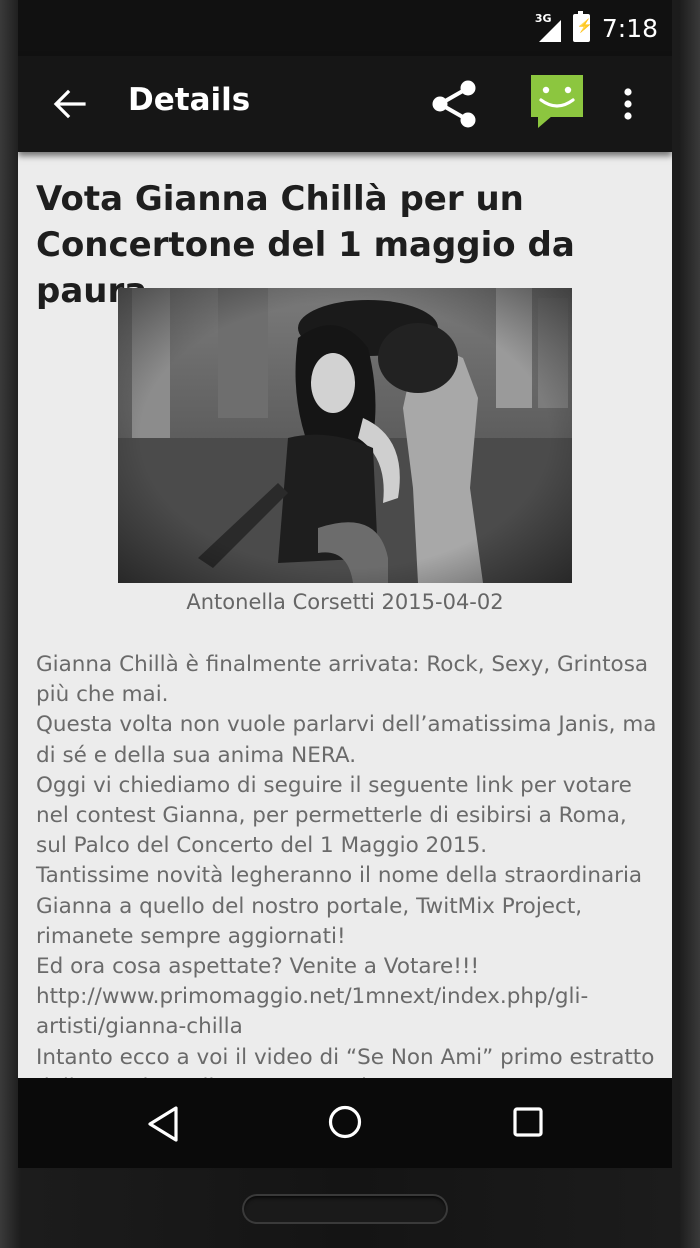 The image size is (700, 1248). I want to click on page-title: Details, so click(189, 100).